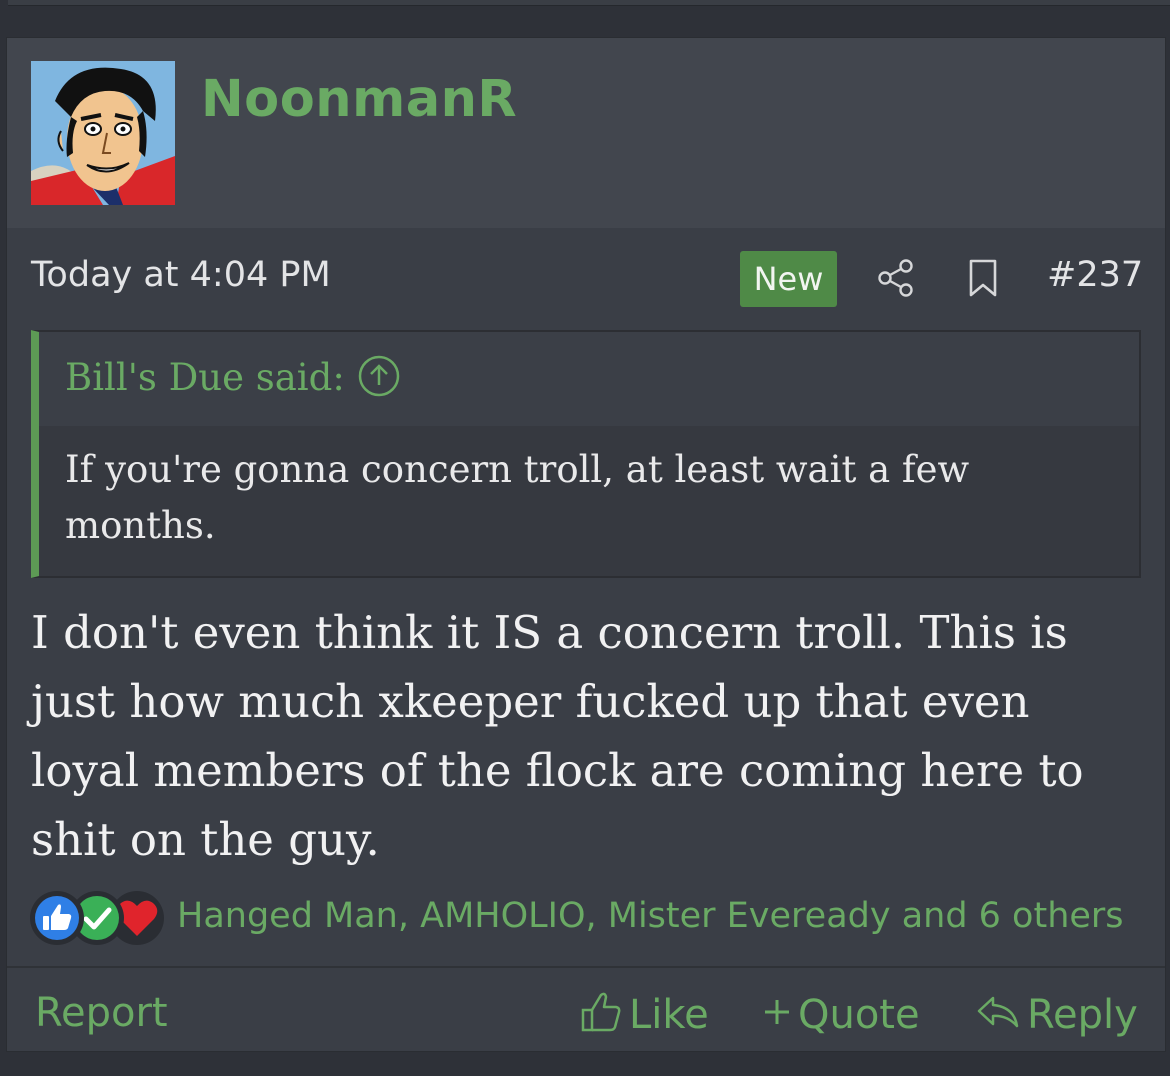  What do you see at coordinates (103, 133) in the screenshot?
I see `avatar` at bounding box center [103, 133].